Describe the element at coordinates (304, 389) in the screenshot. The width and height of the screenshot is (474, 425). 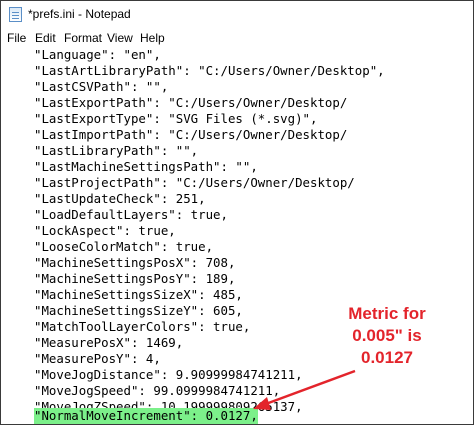
I see `annotation-arrow` at that location.